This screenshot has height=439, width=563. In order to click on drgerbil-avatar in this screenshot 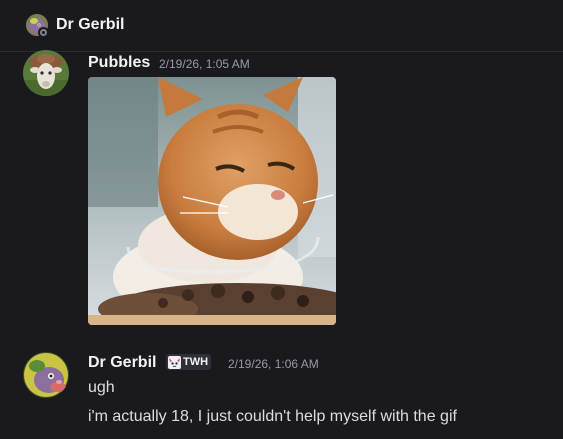, I will do `click(46, 375)`.